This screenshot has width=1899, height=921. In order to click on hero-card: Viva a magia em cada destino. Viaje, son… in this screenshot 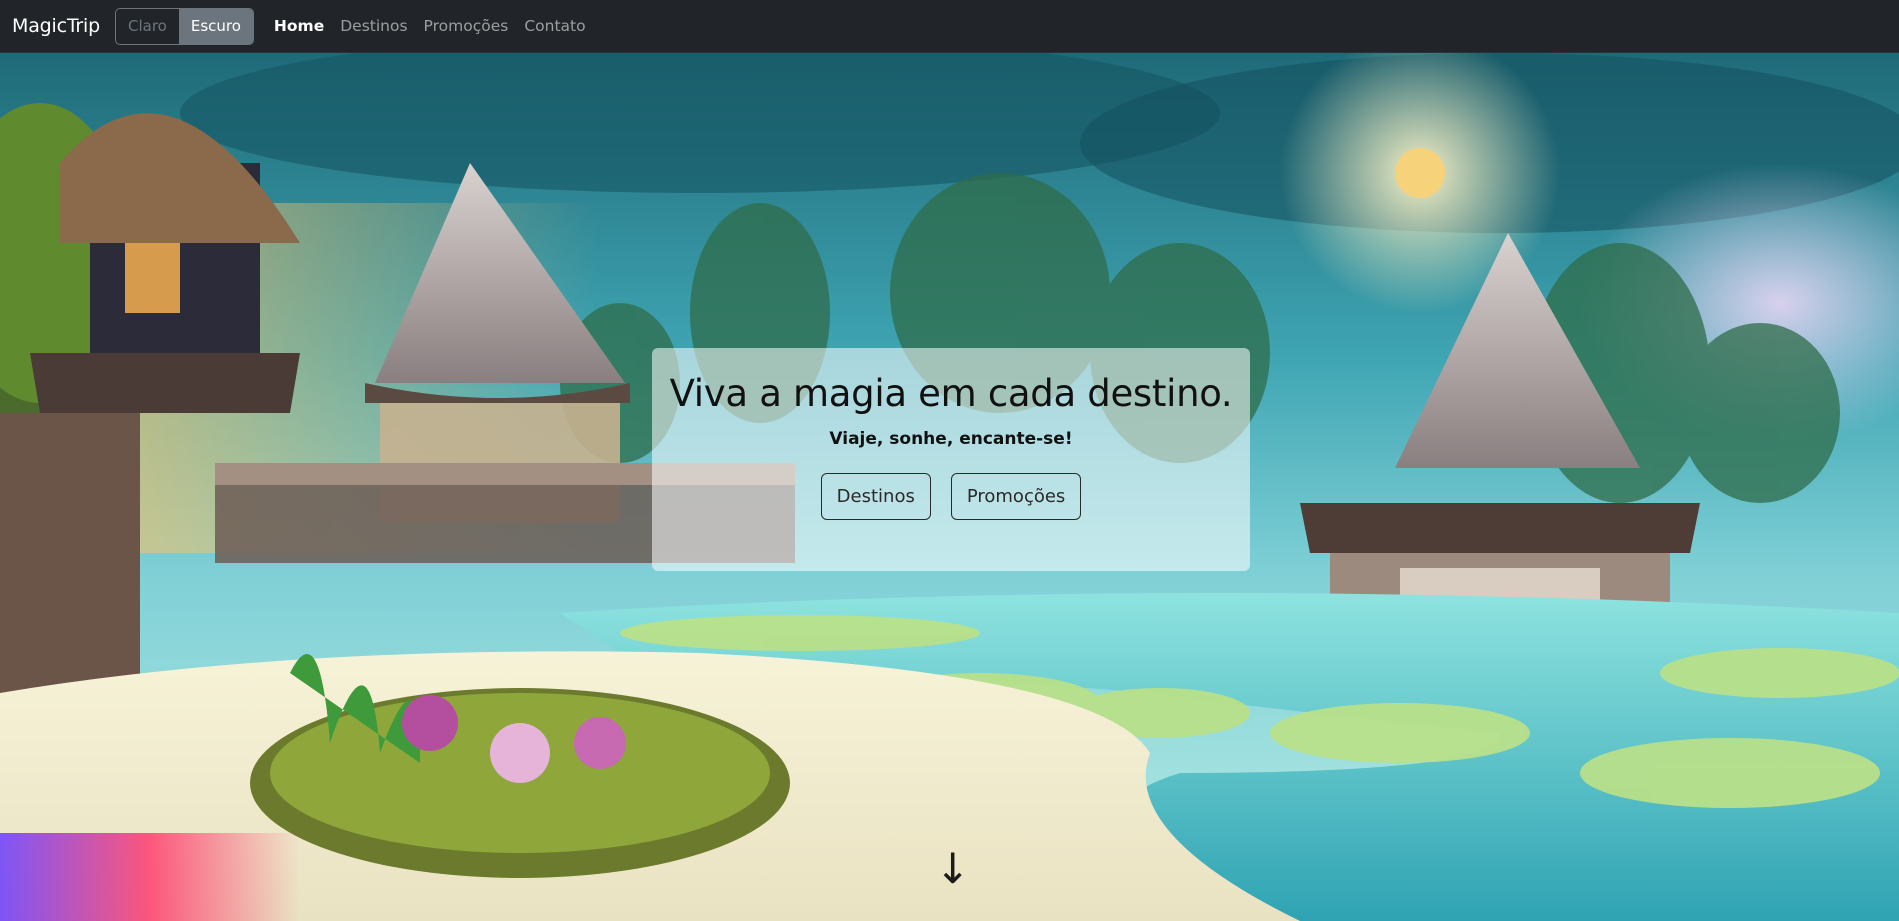, I will do `click(951, 459)`.